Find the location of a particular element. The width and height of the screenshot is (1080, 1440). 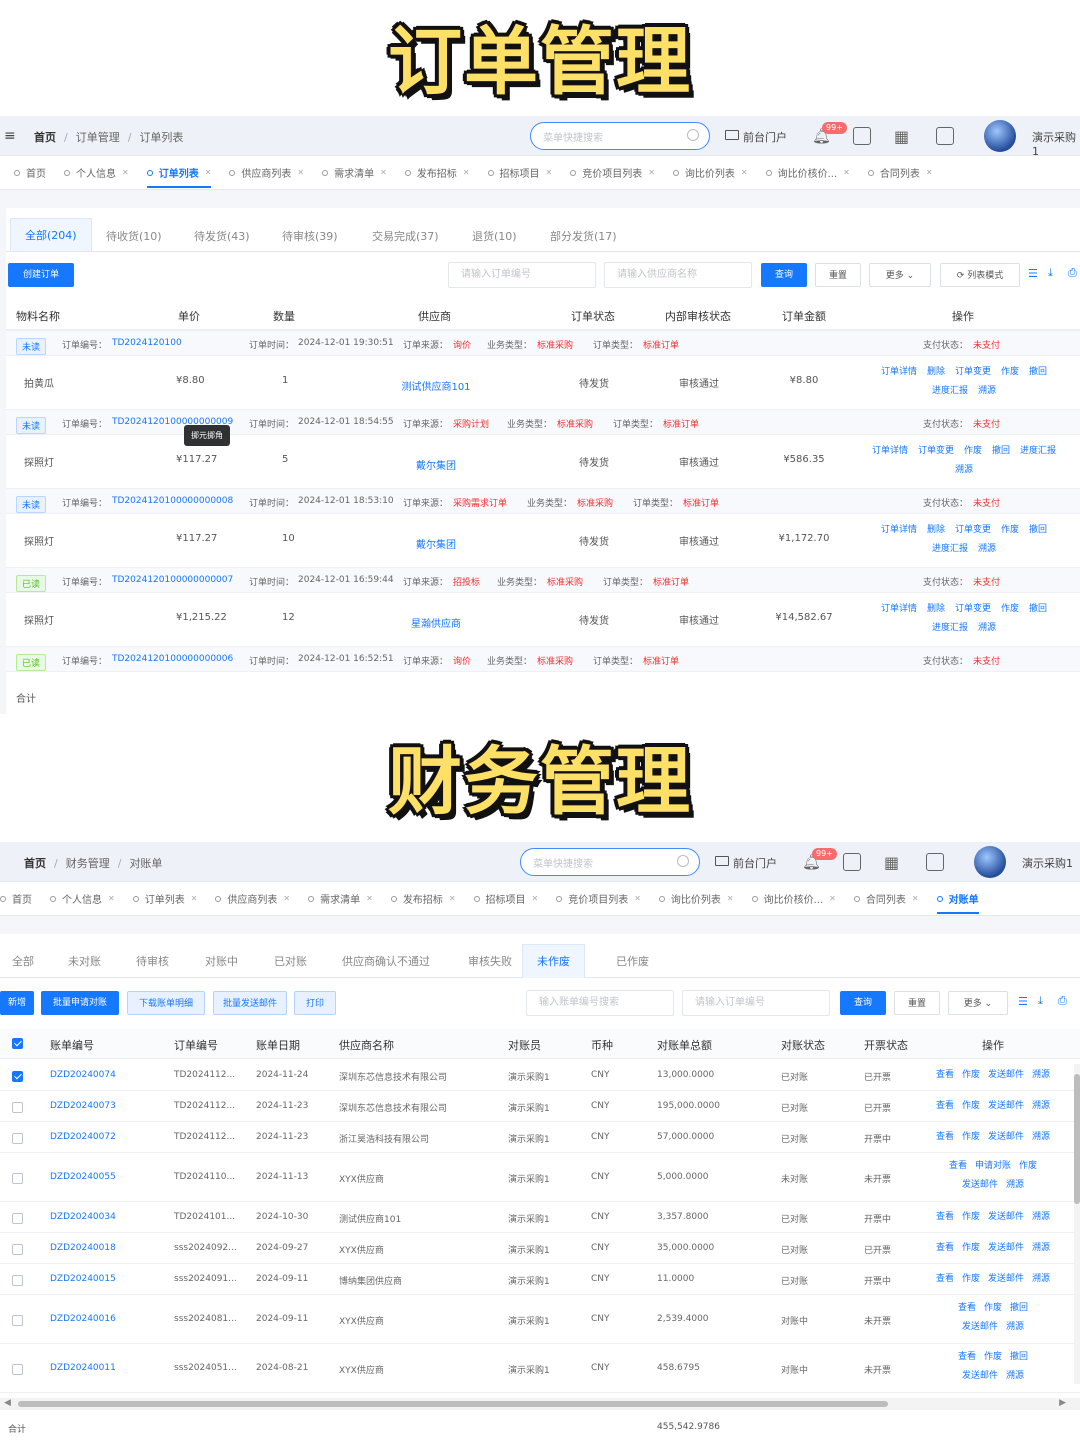

order-supplier: 星瀚供应商 is located at coordinates (436, 622).